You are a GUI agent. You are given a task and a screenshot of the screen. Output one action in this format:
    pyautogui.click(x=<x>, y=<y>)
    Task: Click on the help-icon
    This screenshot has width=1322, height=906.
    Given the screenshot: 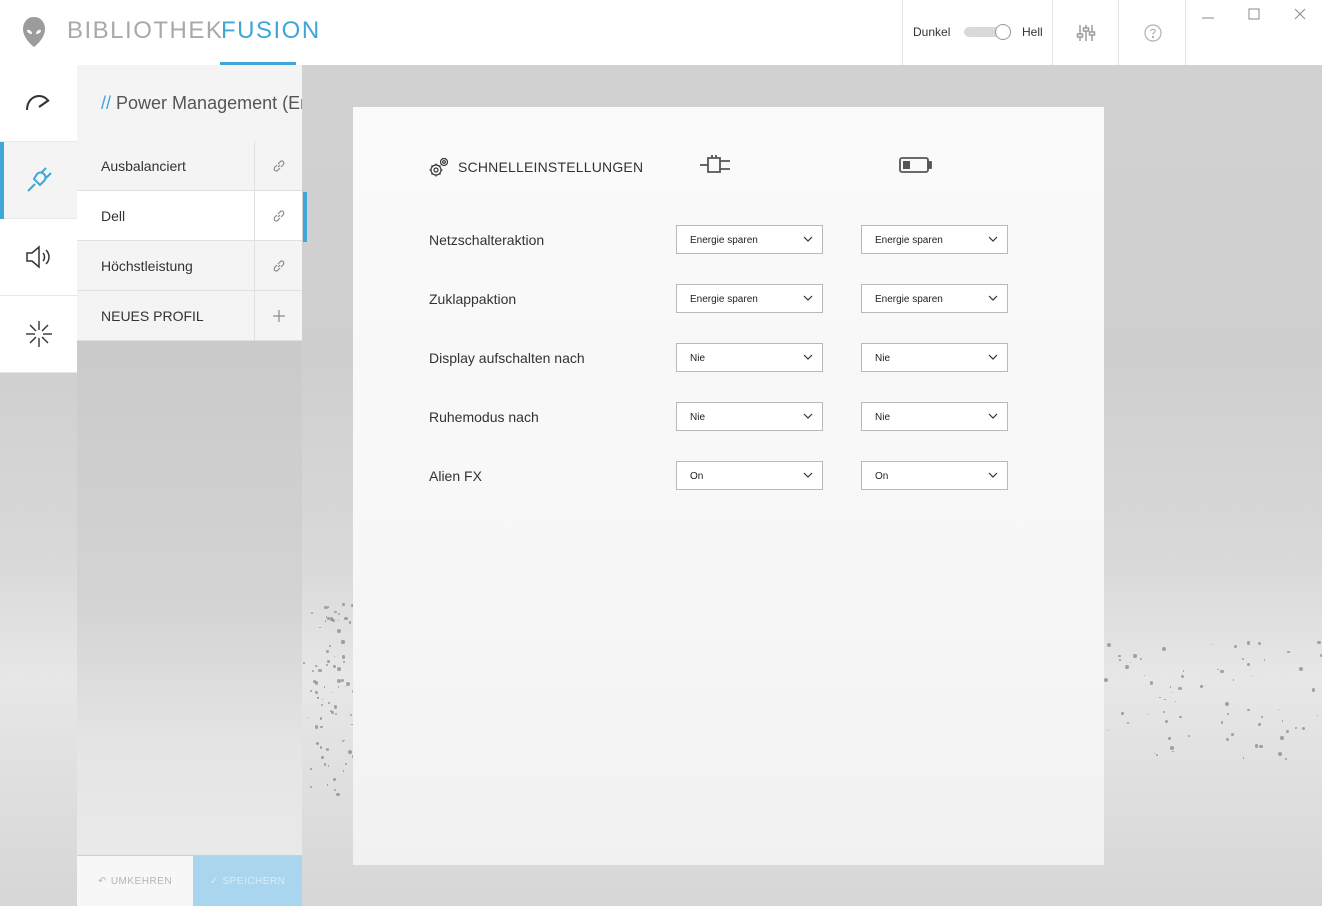 What is the action you would take?
    pyautogui.click(x=1152, y=32)
    